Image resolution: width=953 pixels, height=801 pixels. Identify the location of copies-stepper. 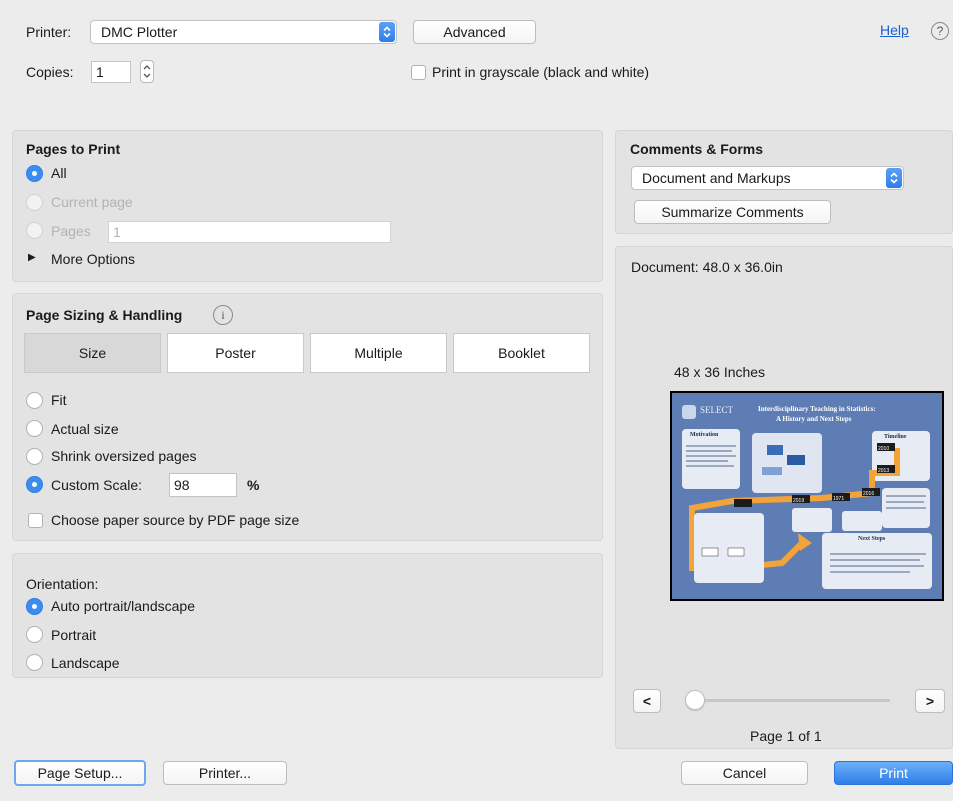
(147, 71).